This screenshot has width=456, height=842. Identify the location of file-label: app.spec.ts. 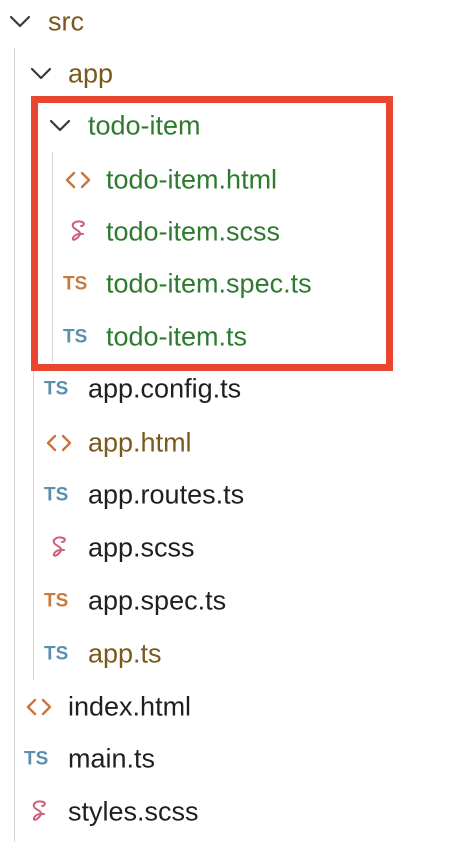
(157, 600).